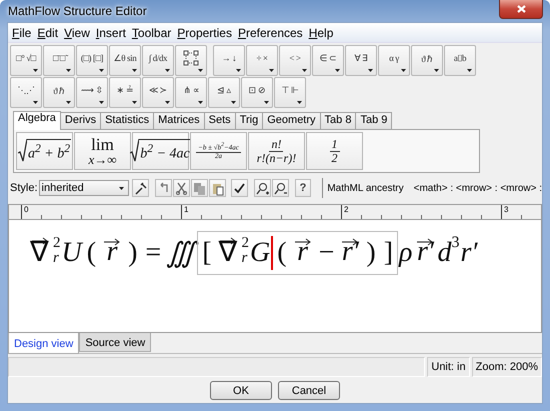 This screenshot has height=411, width=550. I want to click on palette-button: ∠θ sin, so click(125, 60).